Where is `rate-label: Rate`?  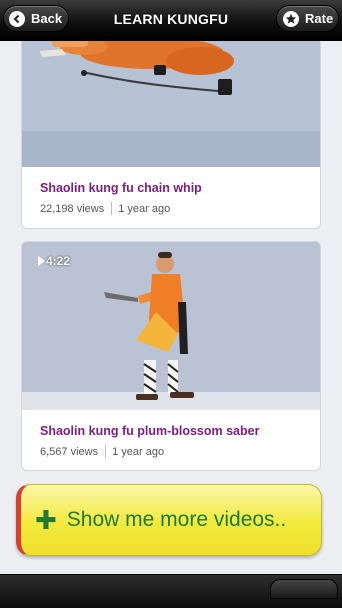 rate-label: Rate is located at coordinates (319, 18).